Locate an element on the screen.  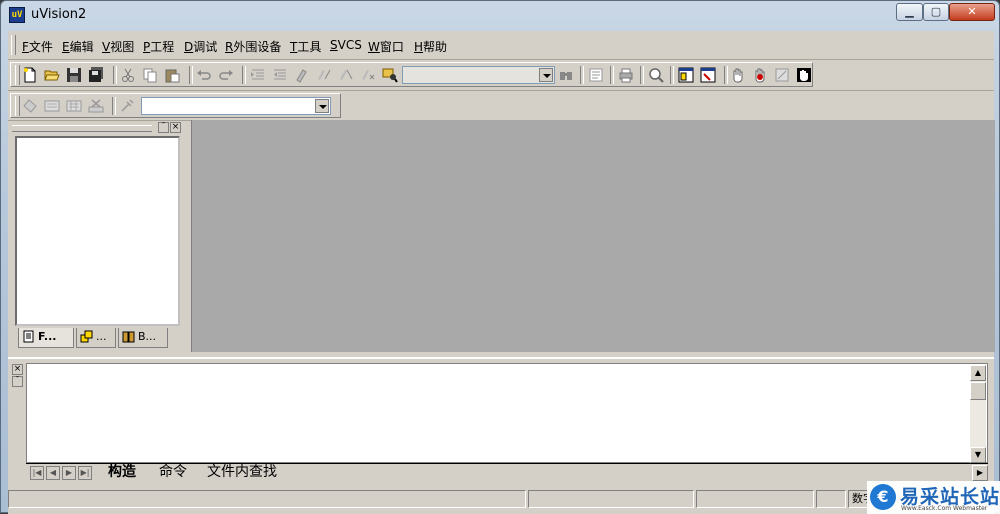
tab-command: 命令 is located at coordinates (173, 472).